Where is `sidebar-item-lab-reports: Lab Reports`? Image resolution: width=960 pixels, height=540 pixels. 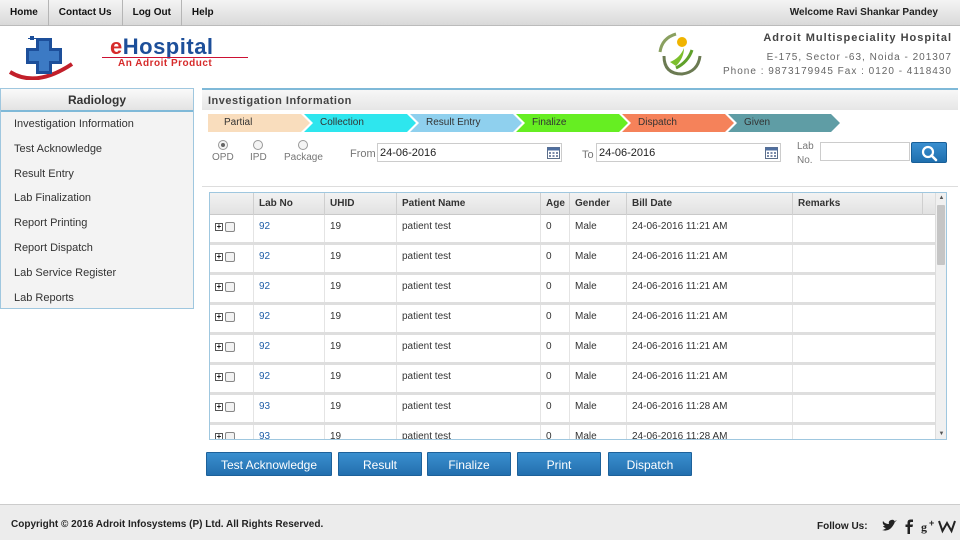 sidebar-item-lab-reports: Lab Reports is located at coordinates (97, 298).